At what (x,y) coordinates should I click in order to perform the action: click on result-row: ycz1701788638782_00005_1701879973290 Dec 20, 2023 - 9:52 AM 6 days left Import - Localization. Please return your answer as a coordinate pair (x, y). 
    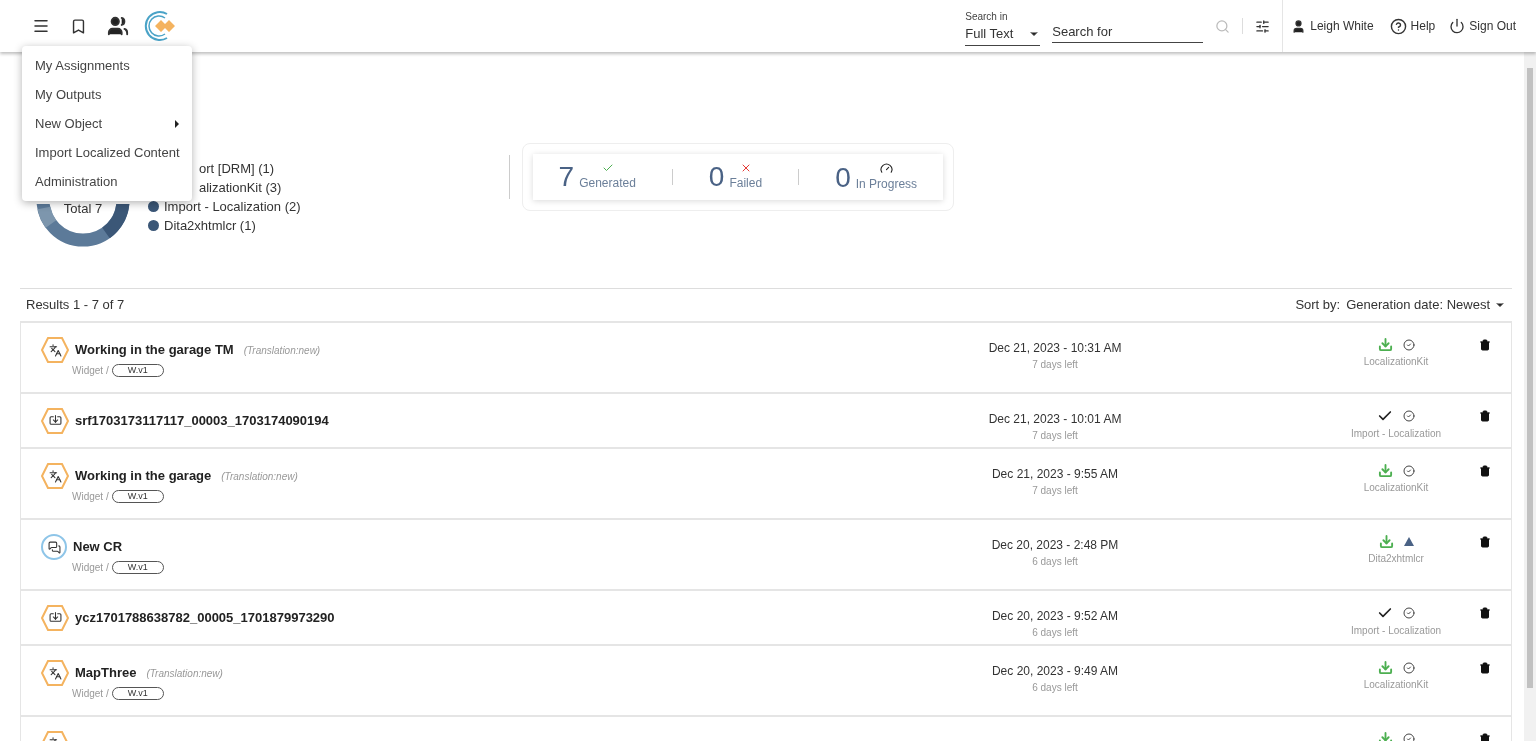
    Looking at the image, I should click on (766, 618).